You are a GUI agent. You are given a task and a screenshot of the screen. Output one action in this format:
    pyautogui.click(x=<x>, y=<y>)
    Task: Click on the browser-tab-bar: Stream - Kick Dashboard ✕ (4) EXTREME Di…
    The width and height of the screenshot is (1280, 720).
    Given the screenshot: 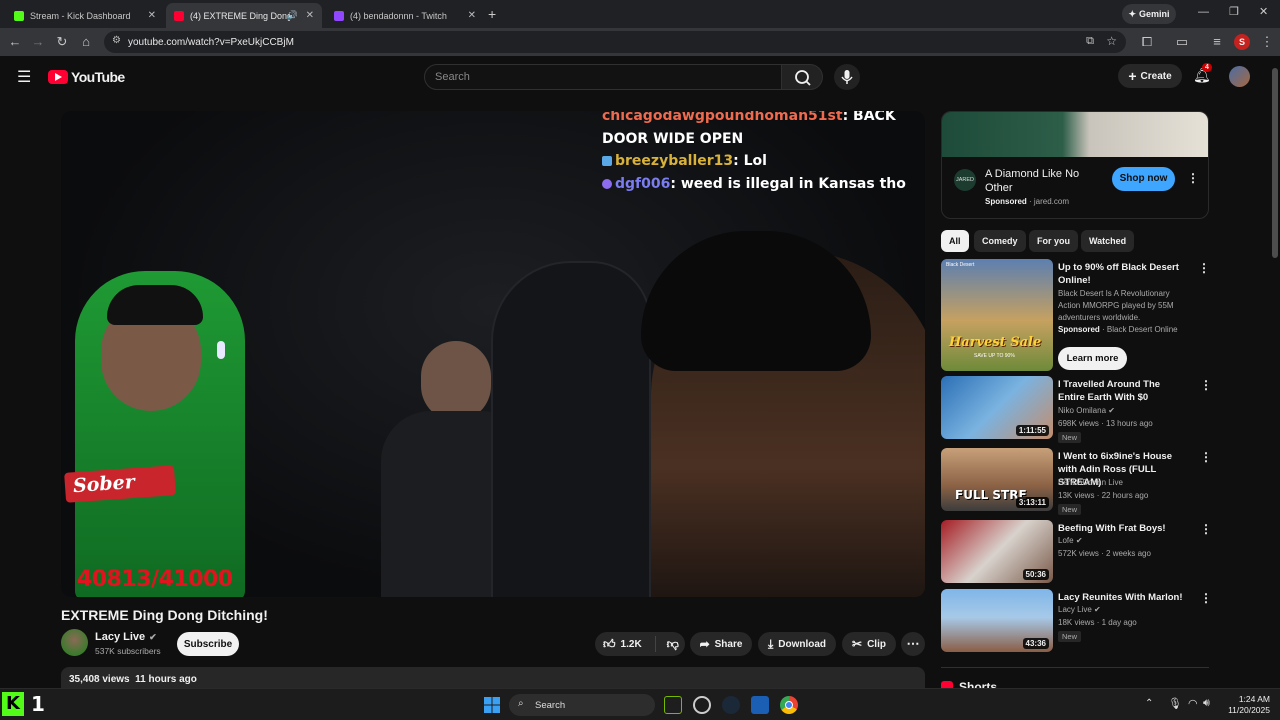 What is the action you would take?
    pyautogui.click(x=640, y=14)
    